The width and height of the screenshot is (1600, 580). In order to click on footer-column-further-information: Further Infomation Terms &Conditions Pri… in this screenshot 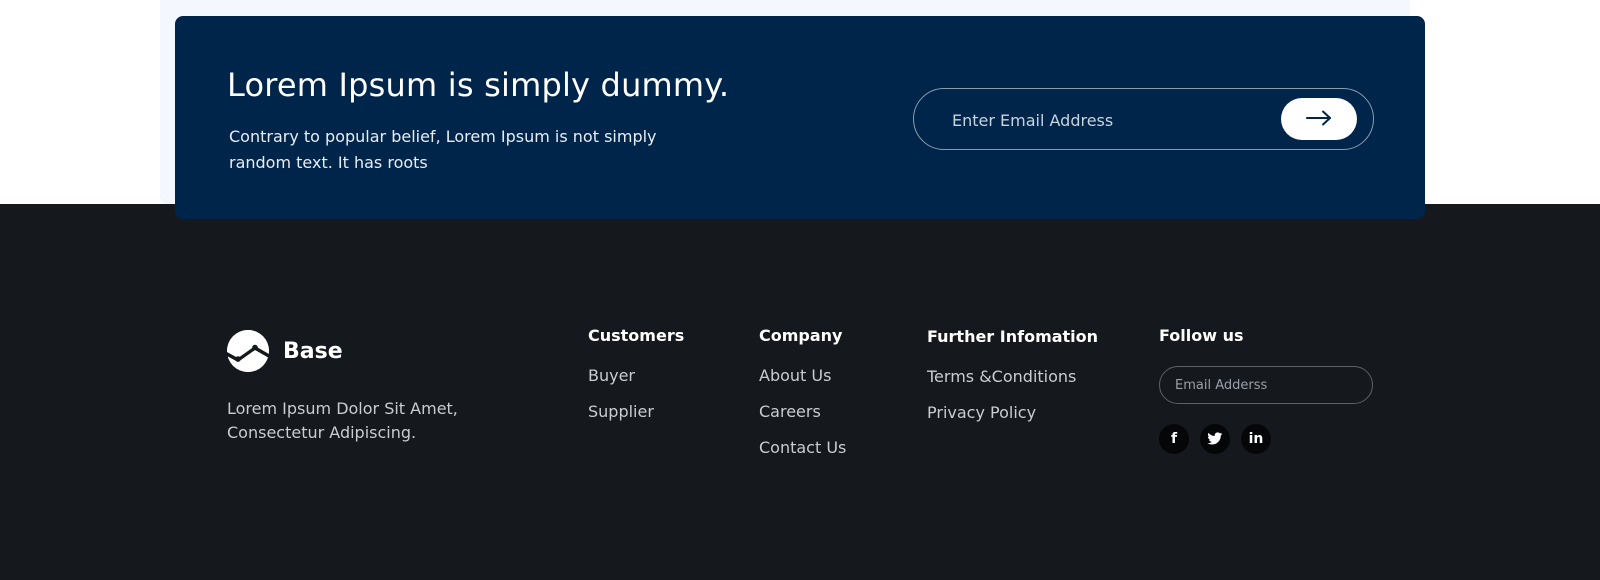, I will do `click(1012, 383)`.